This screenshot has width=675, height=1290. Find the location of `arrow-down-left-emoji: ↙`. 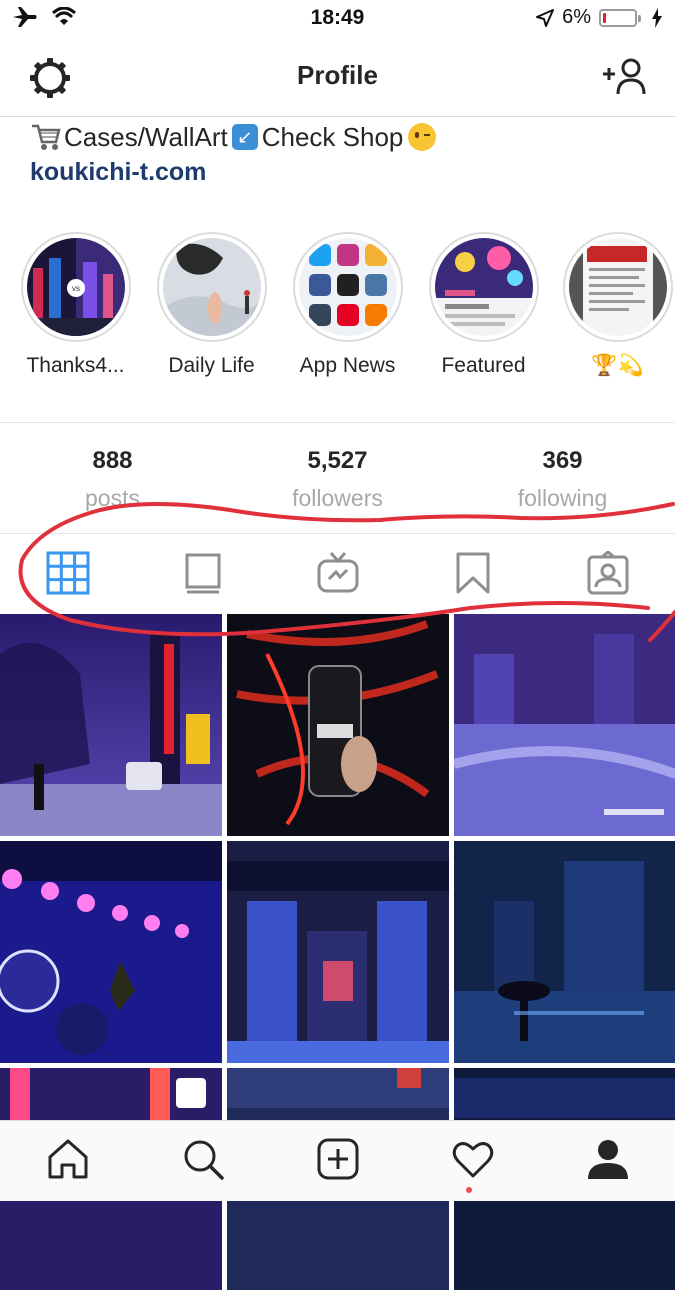

arrow-down-left-emoji: ↙ is located at coordinates (244, 137).